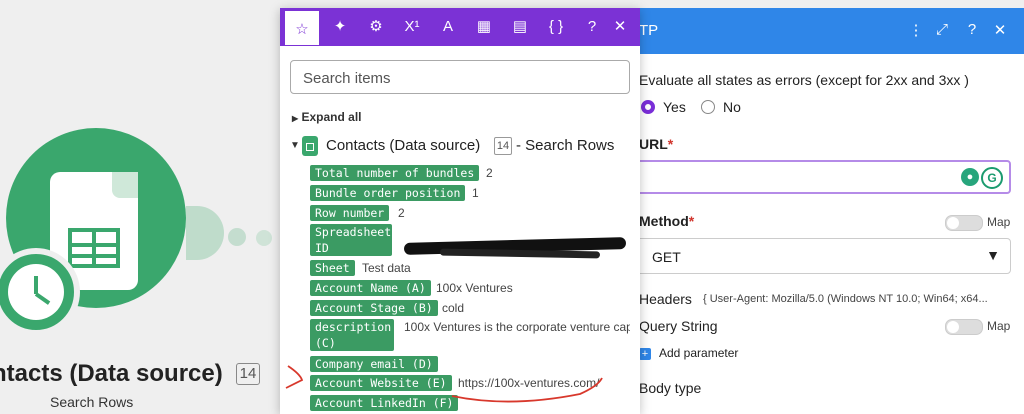 The image size is (1024, 414). What do you see at coordinates (666, 257) in the screenshot?
I see `method-value: GET` at bounding box center [666, 257].